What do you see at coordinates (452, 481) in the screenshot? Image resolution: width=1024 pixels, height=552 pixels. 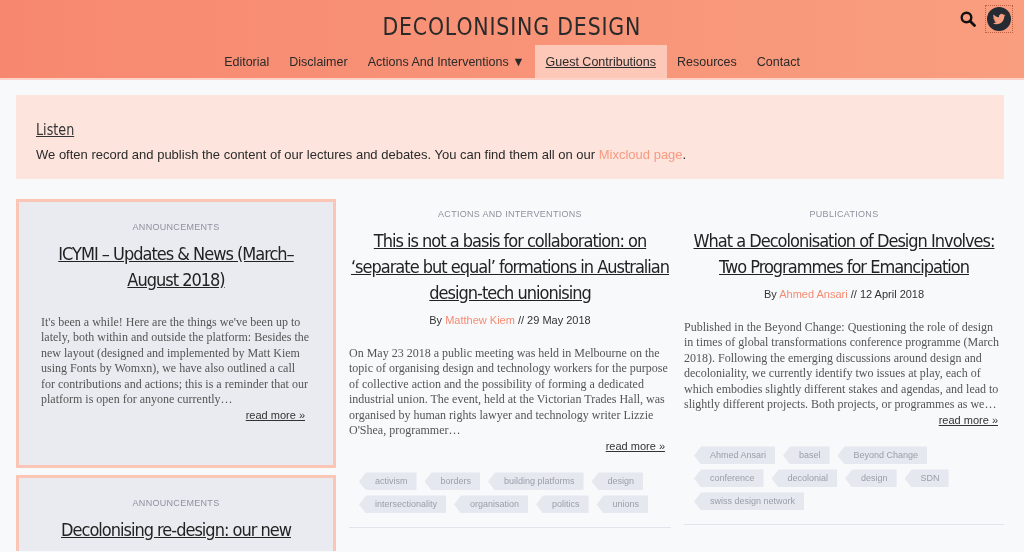 I see `tag-chip: borders` at bounding box center [452, 481].